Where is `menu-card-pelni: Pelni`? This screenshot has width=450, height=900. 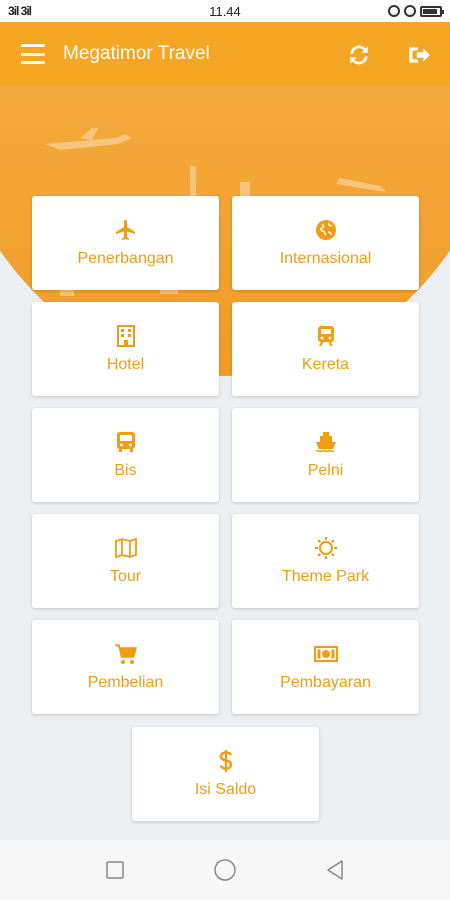
menu-card-pelni: Pelni is located at coordinates (325, 455).